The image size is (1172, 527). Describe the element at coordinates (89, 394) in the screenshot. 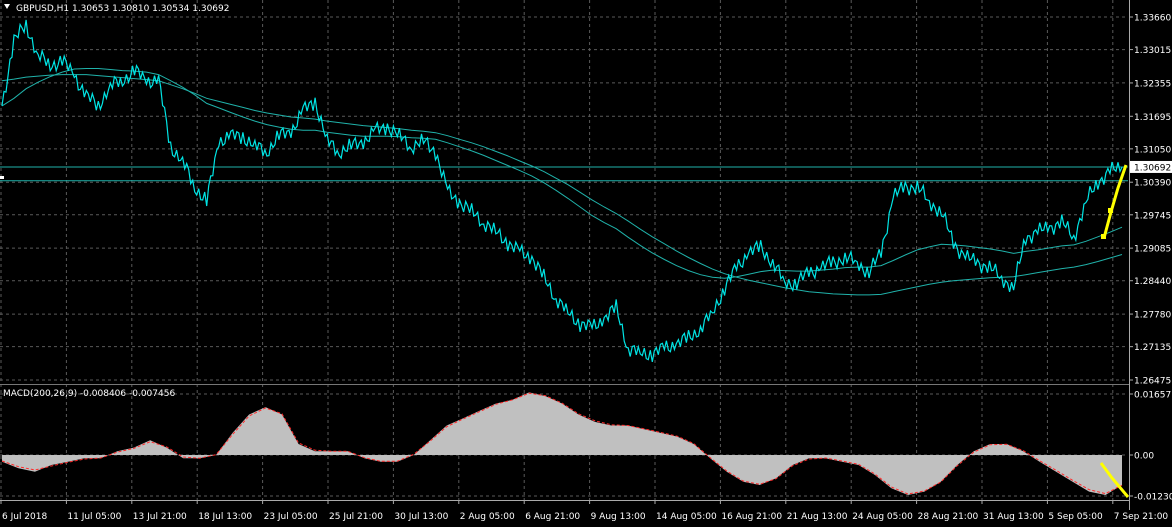

I see `macd-info: MACD(200,26,9) -0.008406 -0.007456` at that location.